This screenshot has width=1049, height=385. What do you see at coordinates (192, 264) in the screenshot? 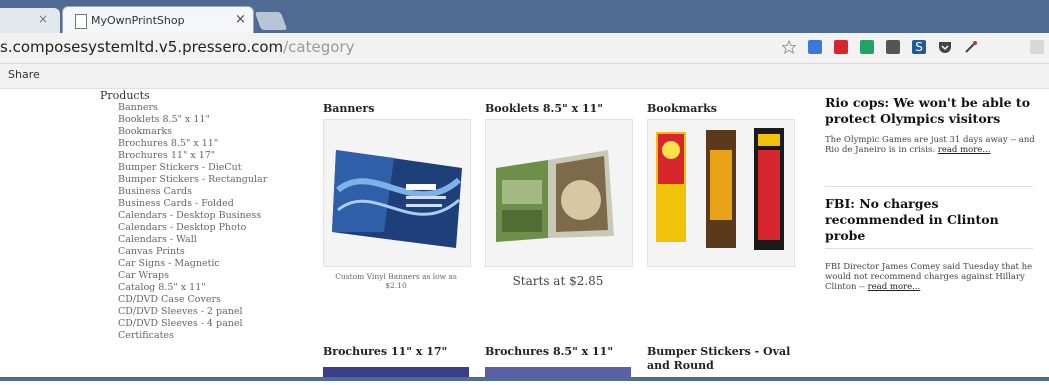
I see `nav-item: Car Signs - Magnetic` at bounding box center [192, 264].